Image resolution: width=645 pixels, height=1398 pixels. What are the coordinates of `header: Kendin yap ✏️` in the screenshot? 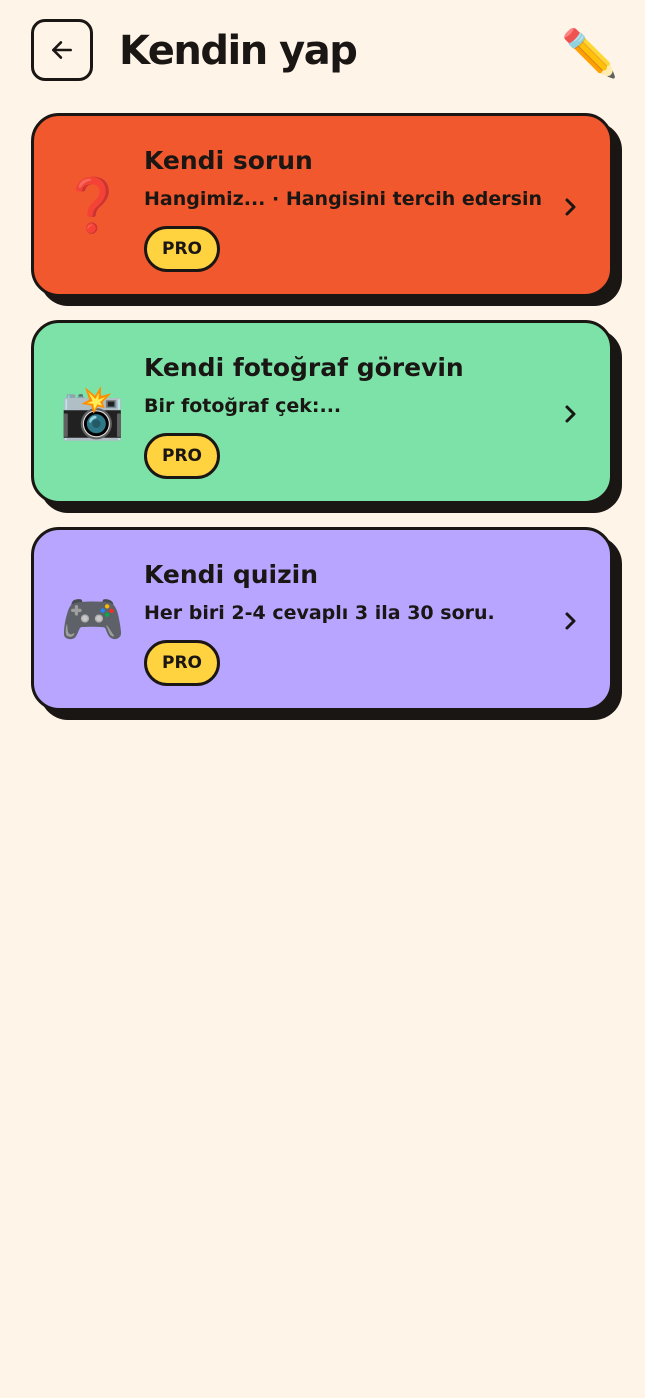 It's located at (322, 52).